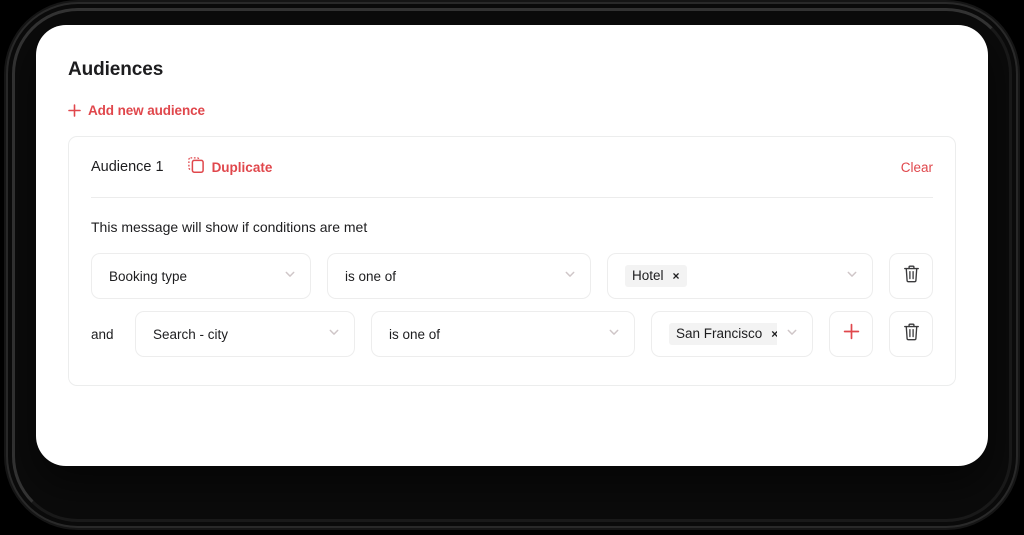 The height and width of the screenshot is (535, 1024). Describe the element at coordinates (127, 167) in the screenshot. I see `audience-name: Audience 1` at that location.